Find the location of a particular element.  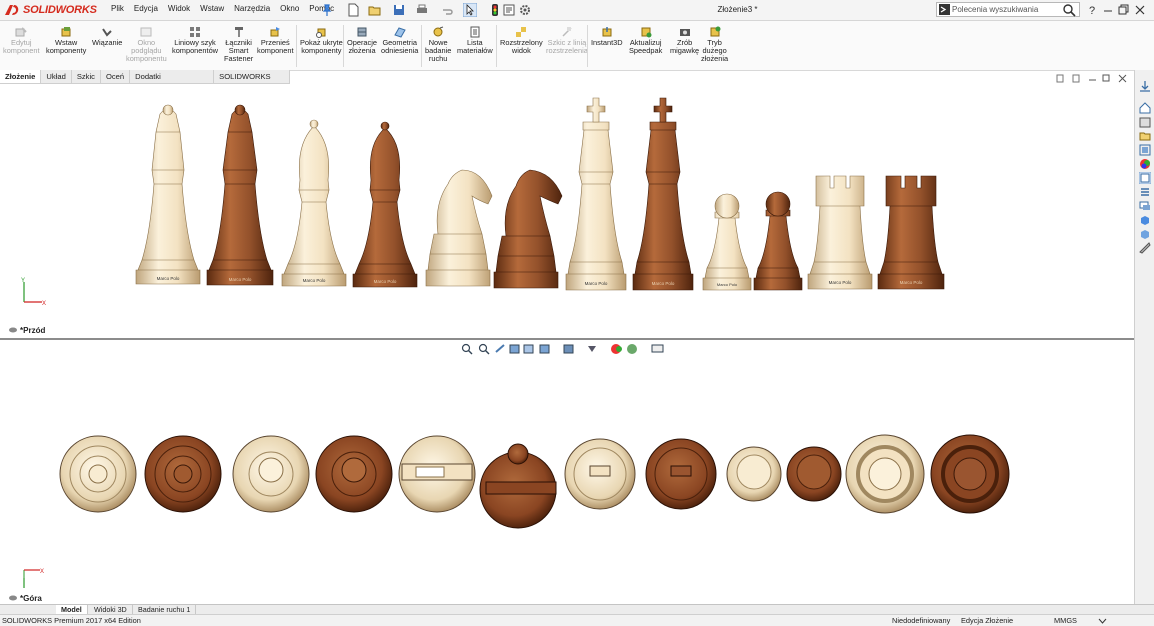

tab-evaluate: Oceń is located at coordinates (115, 76).